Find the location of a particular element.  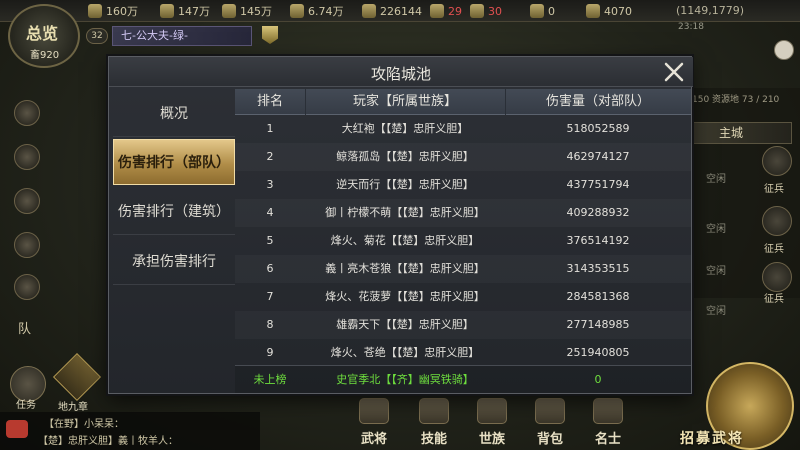

nav-generals: 武将 is located at coordinates (374, 424).